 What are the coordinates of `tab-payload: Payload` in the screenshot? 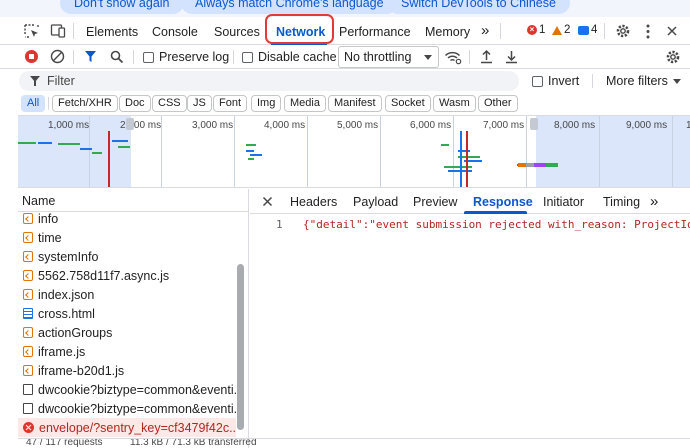 It's located at (375, 201).